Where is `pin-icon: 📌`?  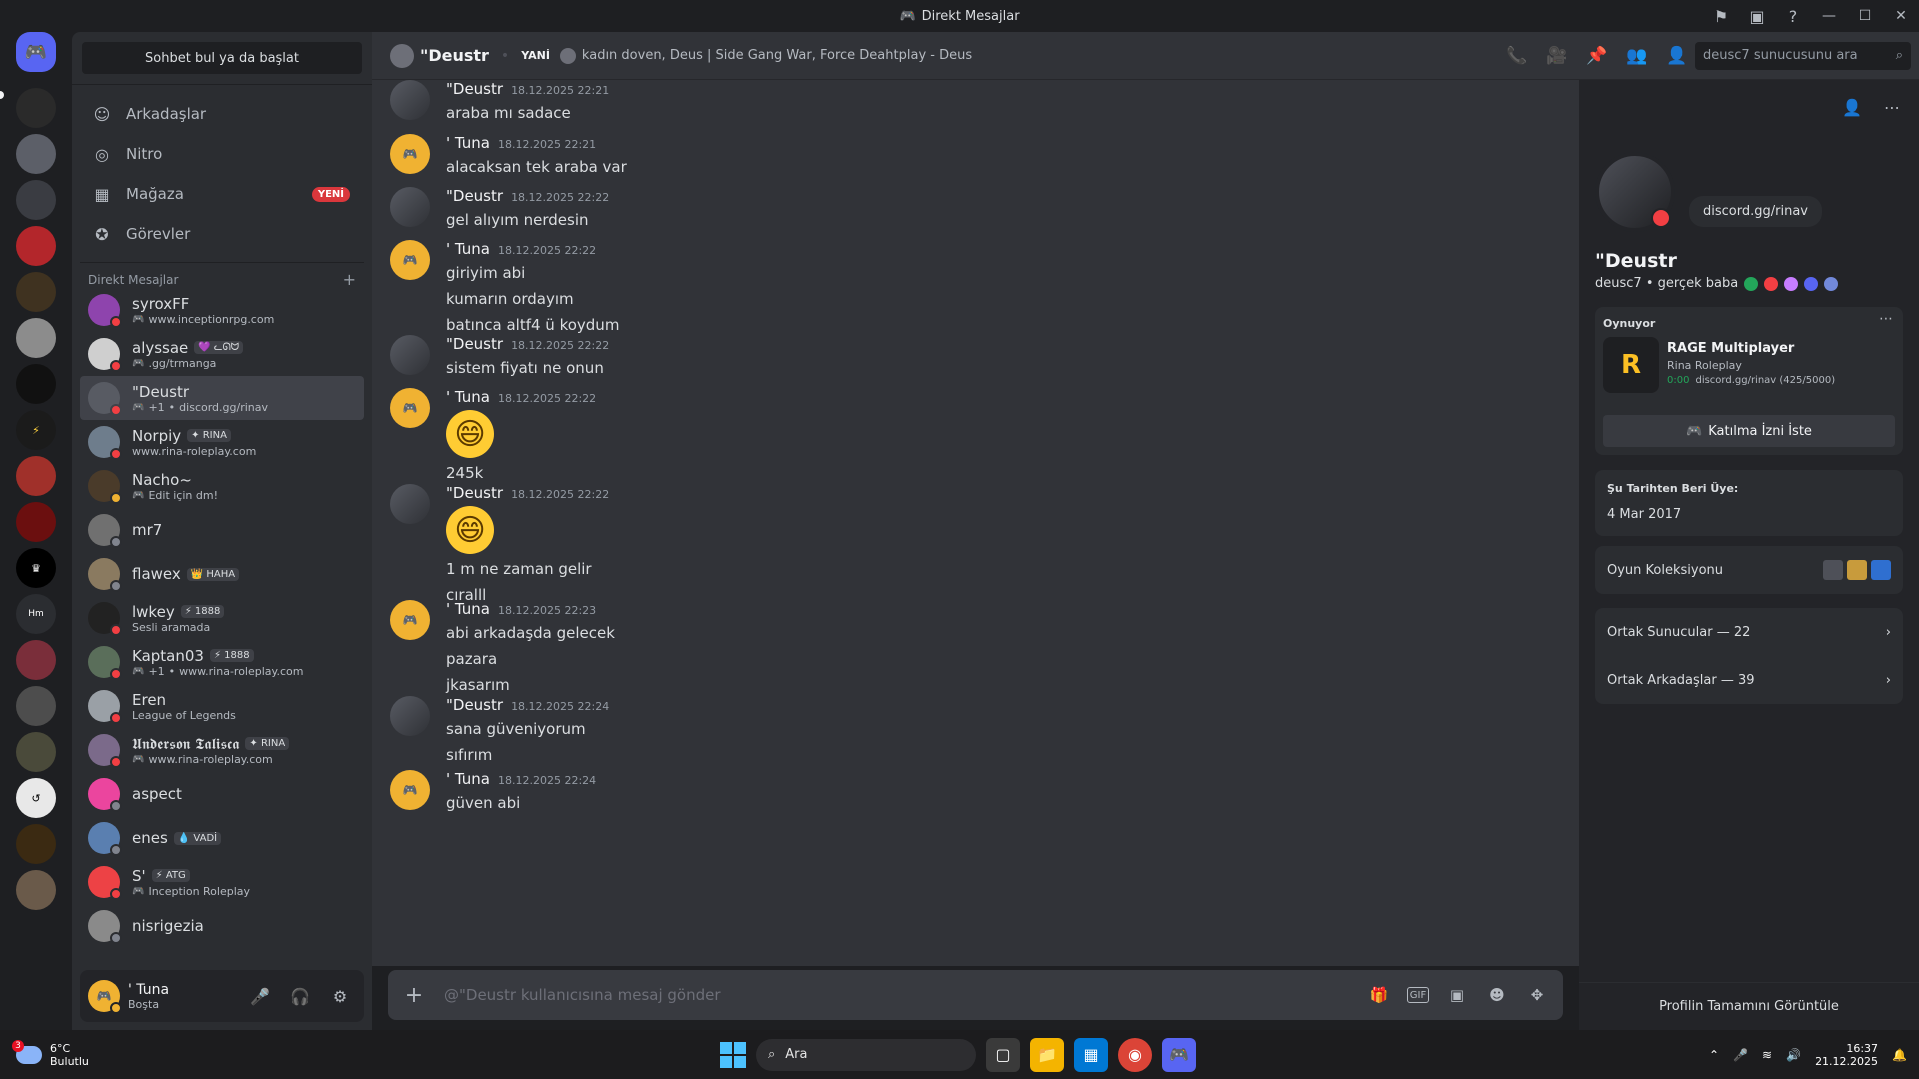 pin-icon: 📌 is located at coordinates (1597, 56).